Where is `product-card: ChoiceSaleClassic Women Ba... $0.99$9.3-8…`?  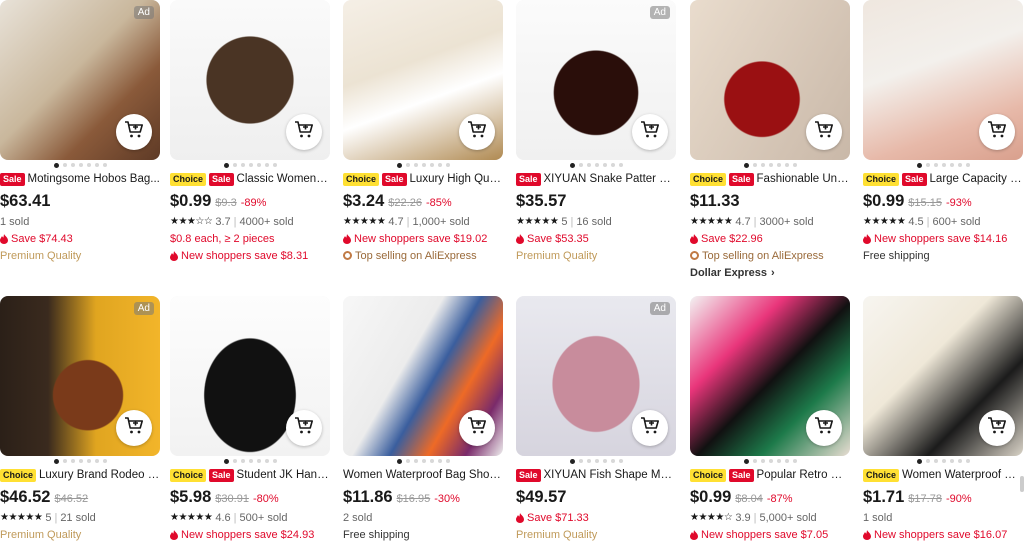
product-card: ChoiceSaleClassic Women Ba... $0.99$9.3-8… is located at coordinates (250, 131).